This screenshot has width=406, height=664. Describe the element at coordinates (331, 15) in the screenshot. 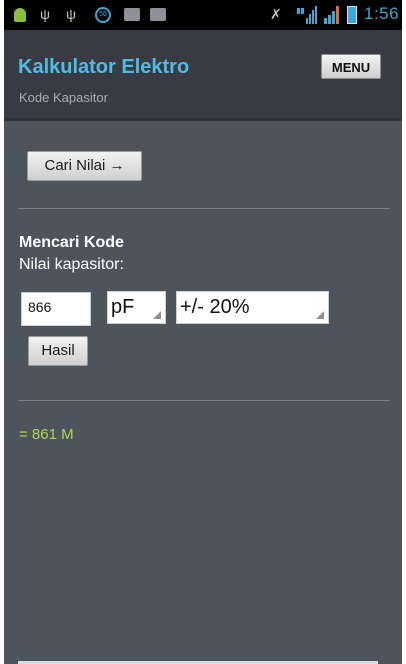

I see `signal-icon` at that location.